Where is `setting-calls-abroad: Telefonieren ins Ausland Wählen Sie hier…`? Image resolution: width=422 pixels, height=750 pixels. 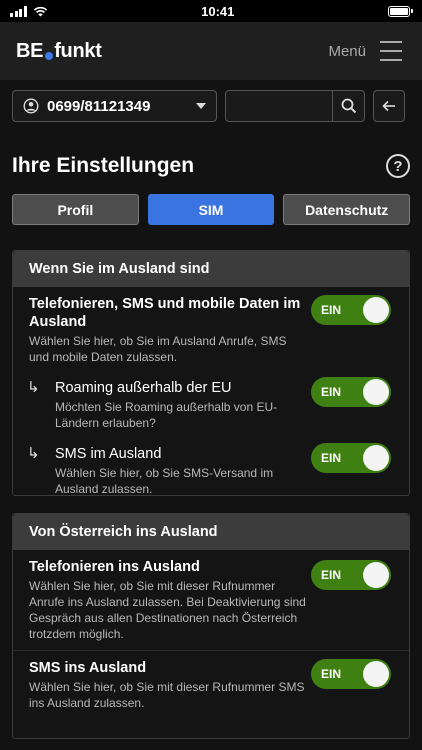 setting-calls-abroad: Telefonieren ins Ausland Wählen Sie hier… is located at coordinates (211, 600).